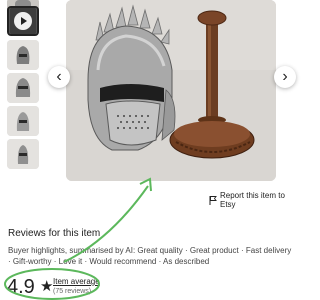 This screenshot has height=300, width=320. I want to click on rating-summary: 4.9 ★ Item average (75 reviews), so click(59, 285).